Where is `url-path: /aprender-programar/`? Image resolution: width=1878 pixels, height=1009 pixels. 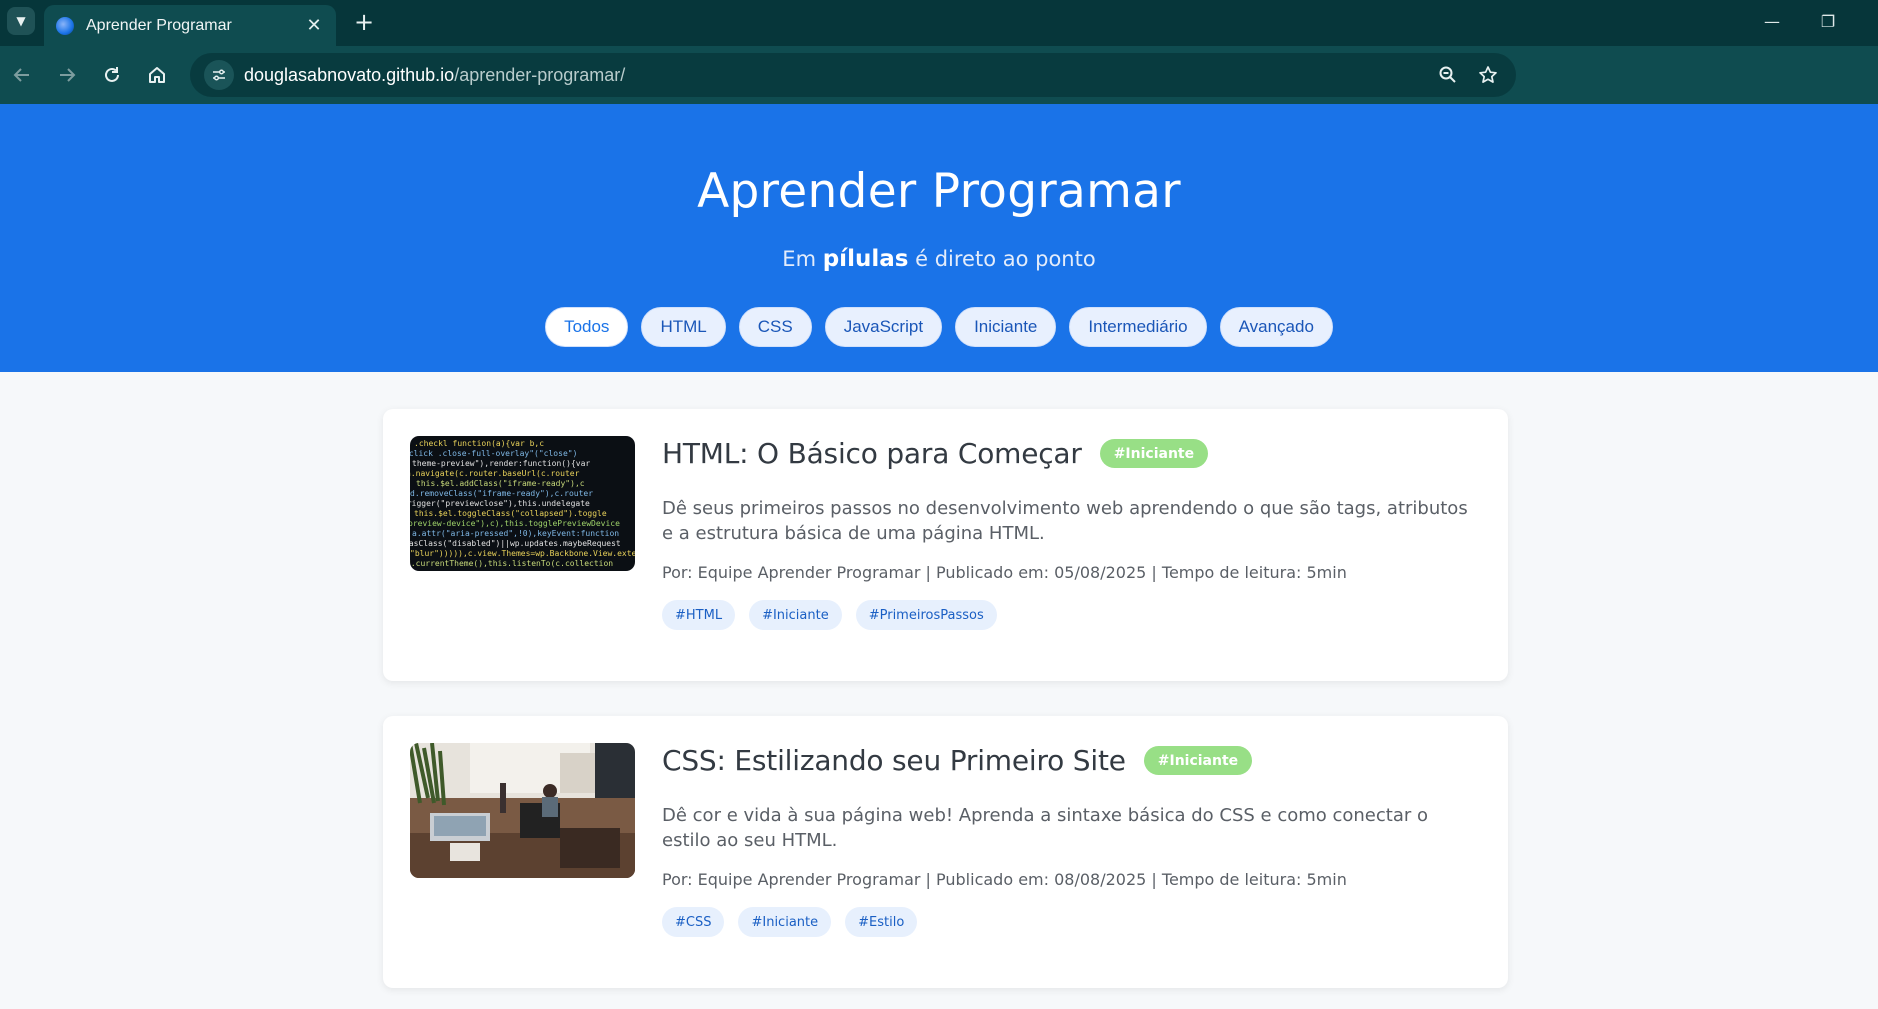
url-path: /aprender-programar/ is located at coordinates (540, 74).